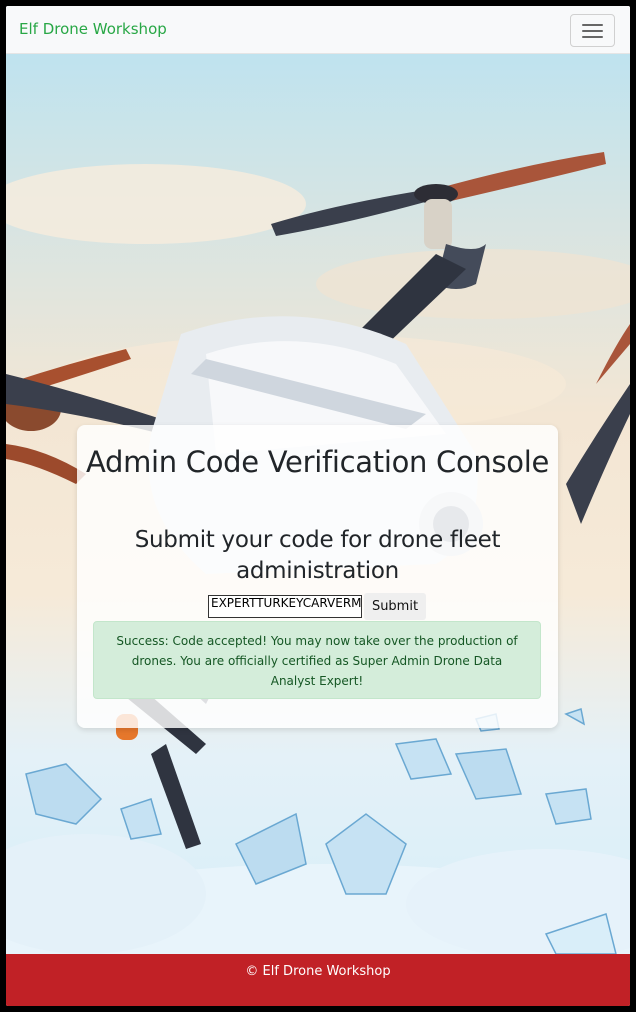 The image size is (636, 1012). I want to click on navbar-toggle-button, so click(592, 30).